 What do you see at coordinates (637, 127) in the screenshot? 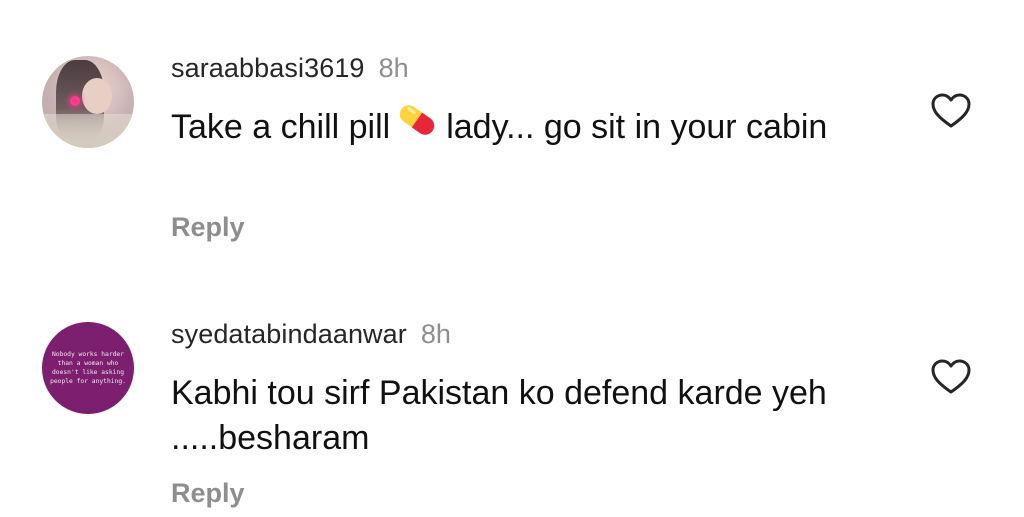
I see `comment-text-part: lady... go sit in your cabin` at bounding box center [637, 127].